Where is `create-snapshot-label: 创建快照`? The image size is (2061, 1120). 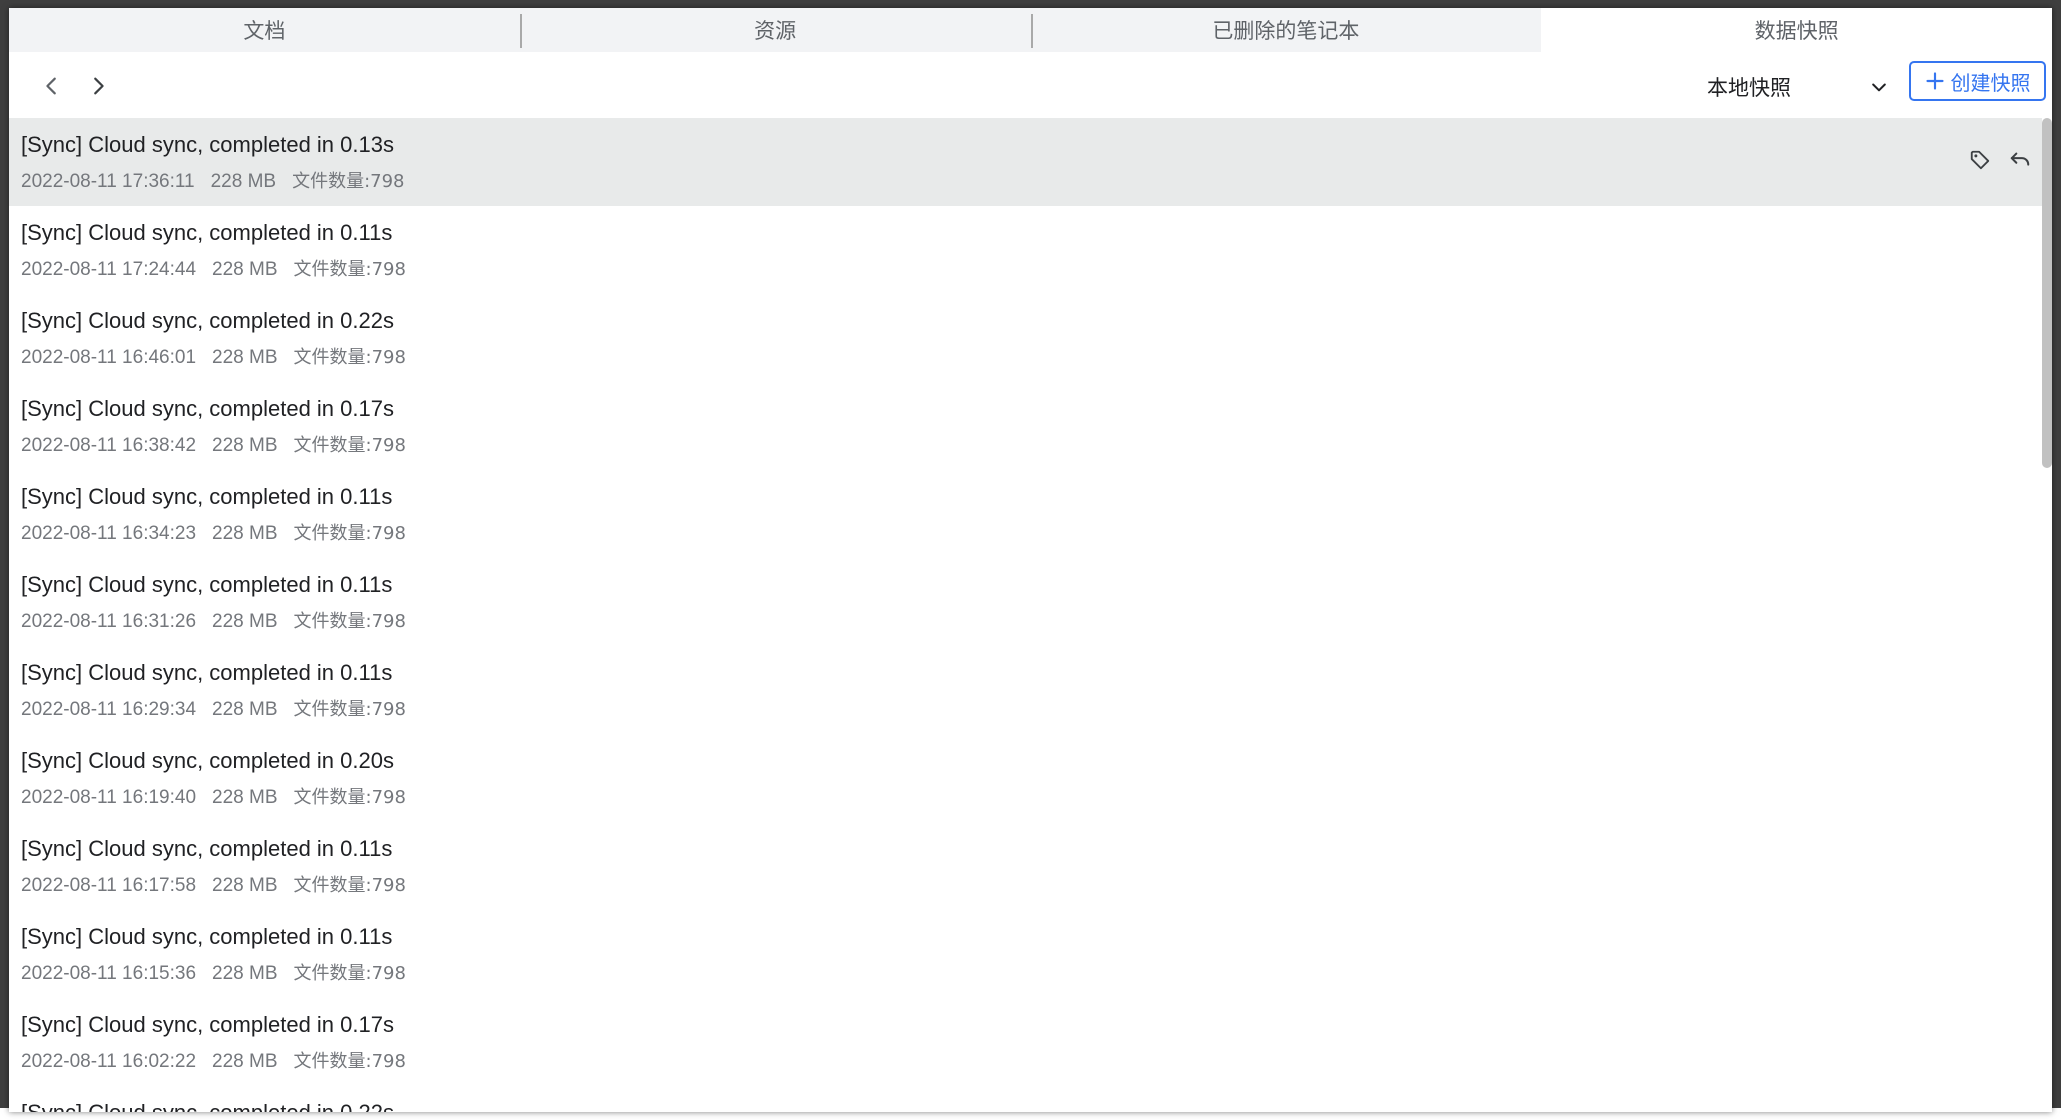 create-snapshot-label: 创建快照 is located at coordinates (1990, 82).